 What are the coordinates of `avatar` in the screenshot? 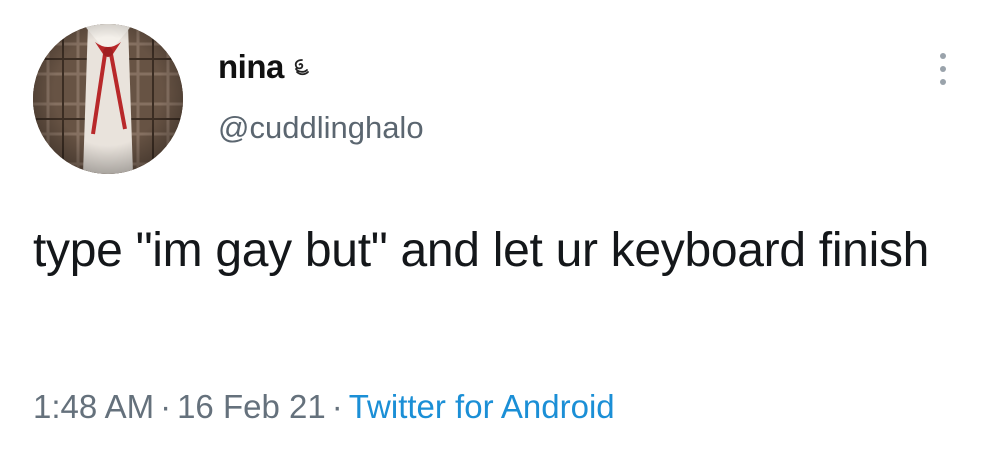 It's located at (108, 99).